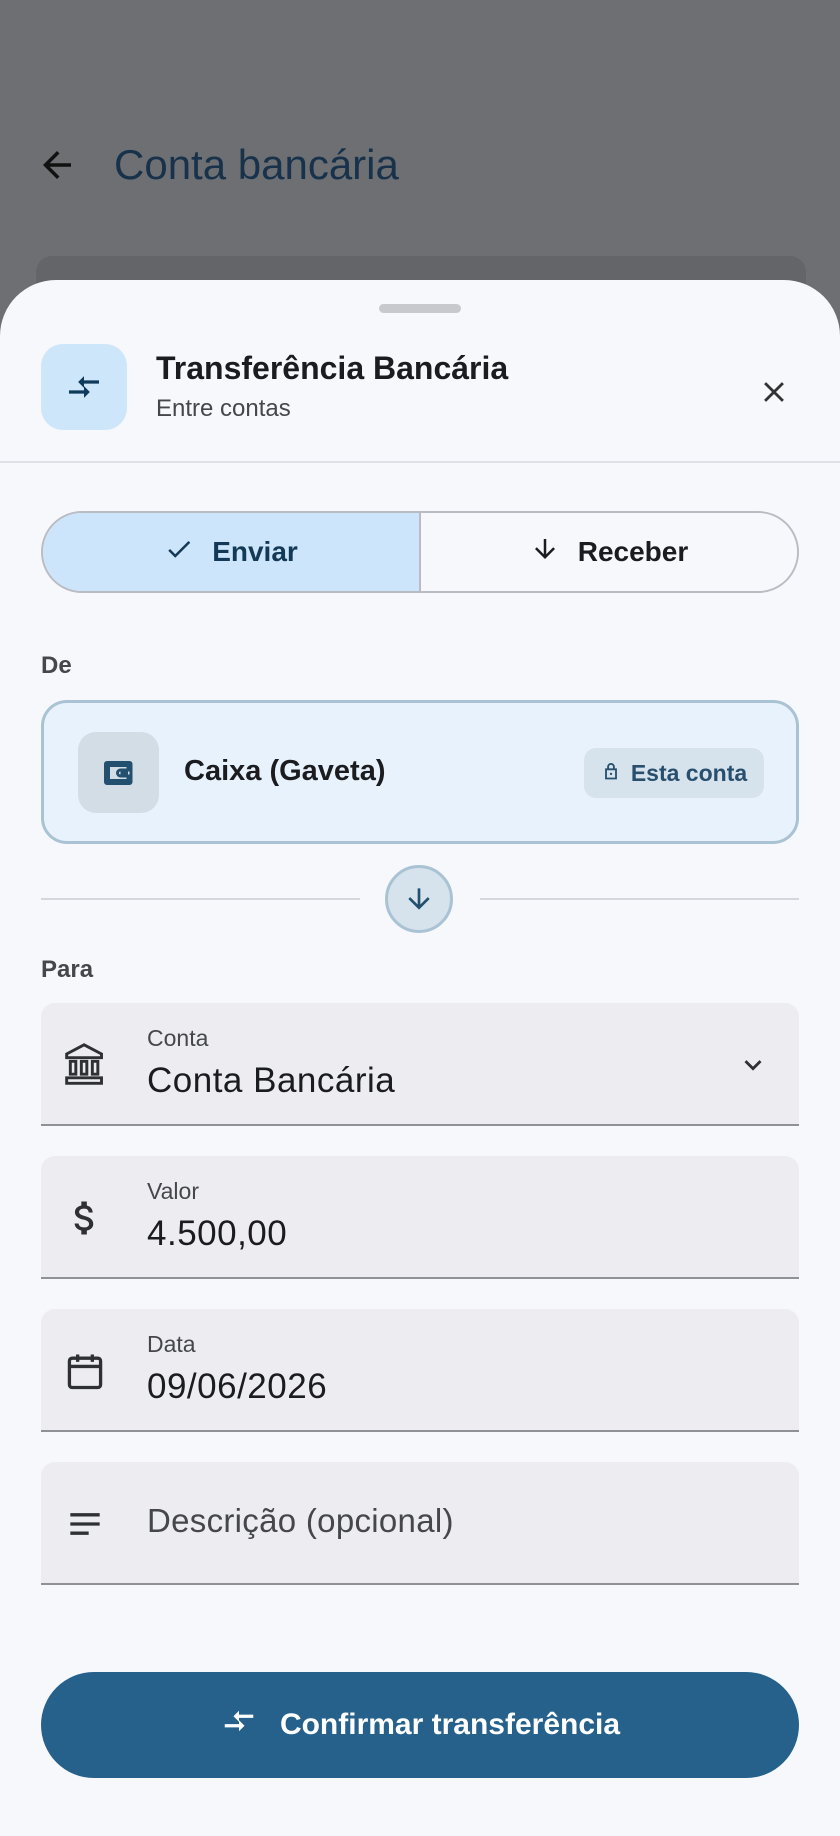 The width and height of the screenshot is (840, 1836). I want to click on confirm-transfer-label: Confirmar transferência, so click(450, 1724).